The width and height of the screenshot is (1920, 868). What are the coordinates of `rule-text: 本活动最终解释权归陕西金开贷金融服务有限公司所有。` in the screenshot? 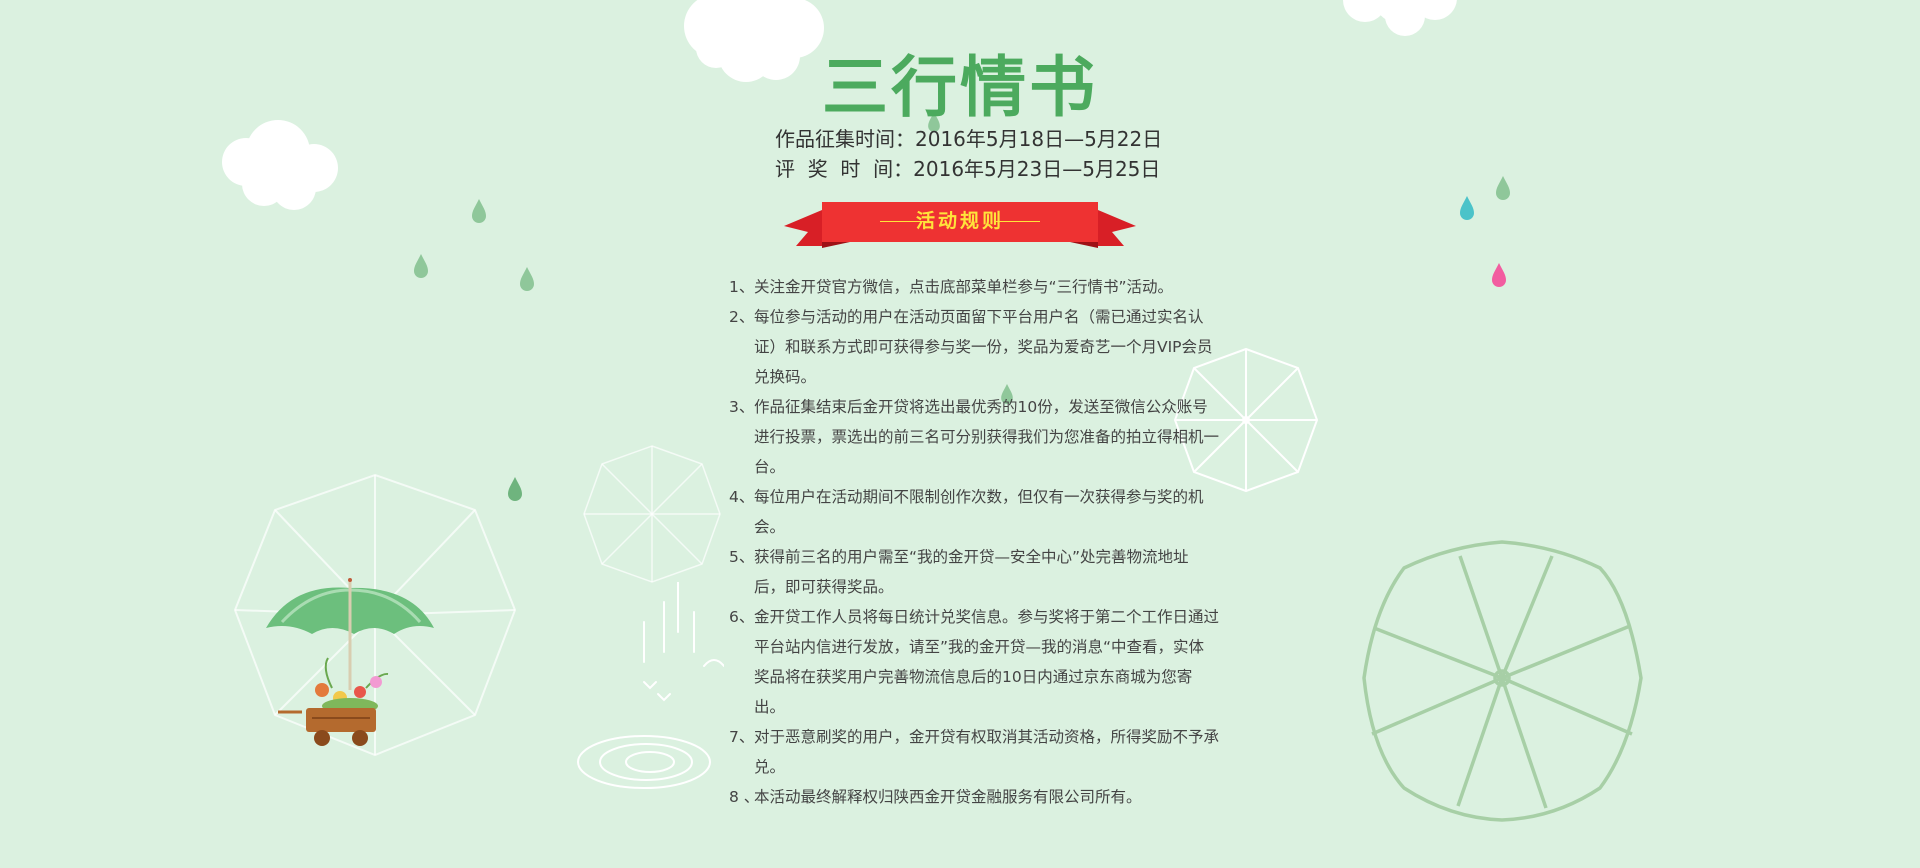 It's located at (948, 797).